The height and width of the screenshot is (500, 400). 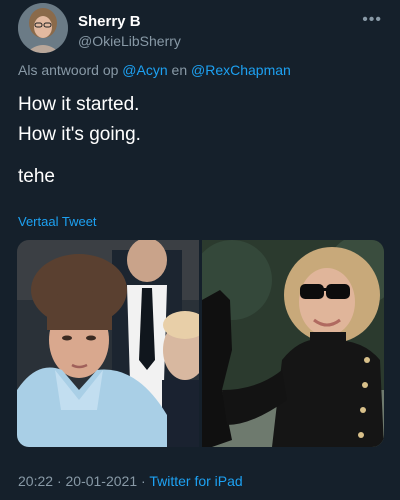 I want to click on display-name: Sherry B, so click(x=109, y=21).